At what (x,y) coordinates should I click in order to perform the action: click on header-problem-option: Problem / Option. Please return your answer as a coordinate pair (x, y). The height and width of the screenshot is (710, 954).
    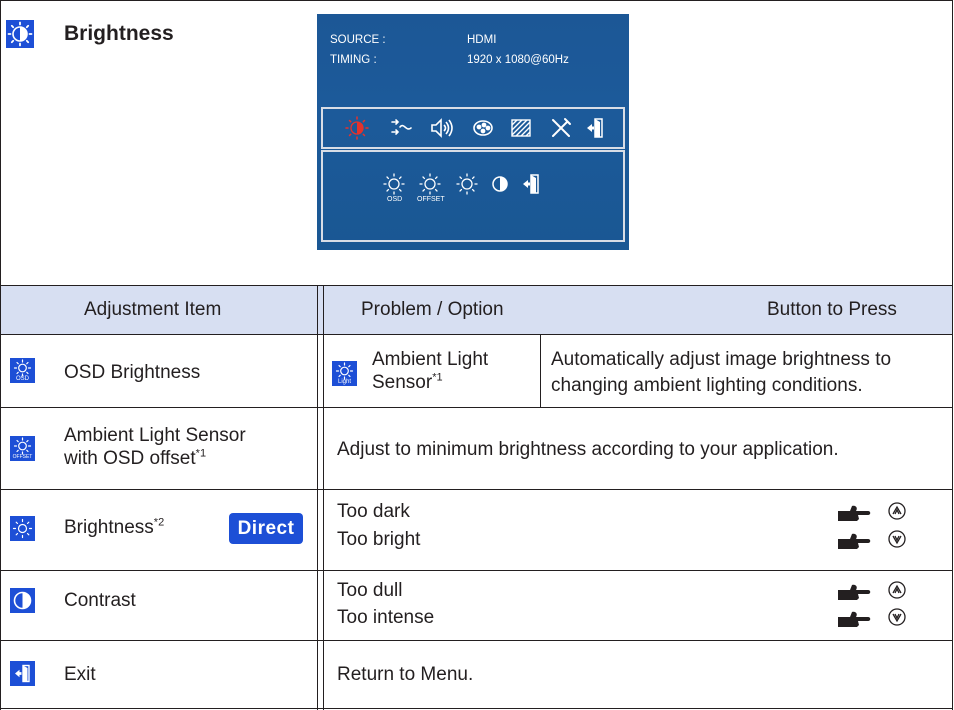
    Looking at the image, I should click on (432, 309).